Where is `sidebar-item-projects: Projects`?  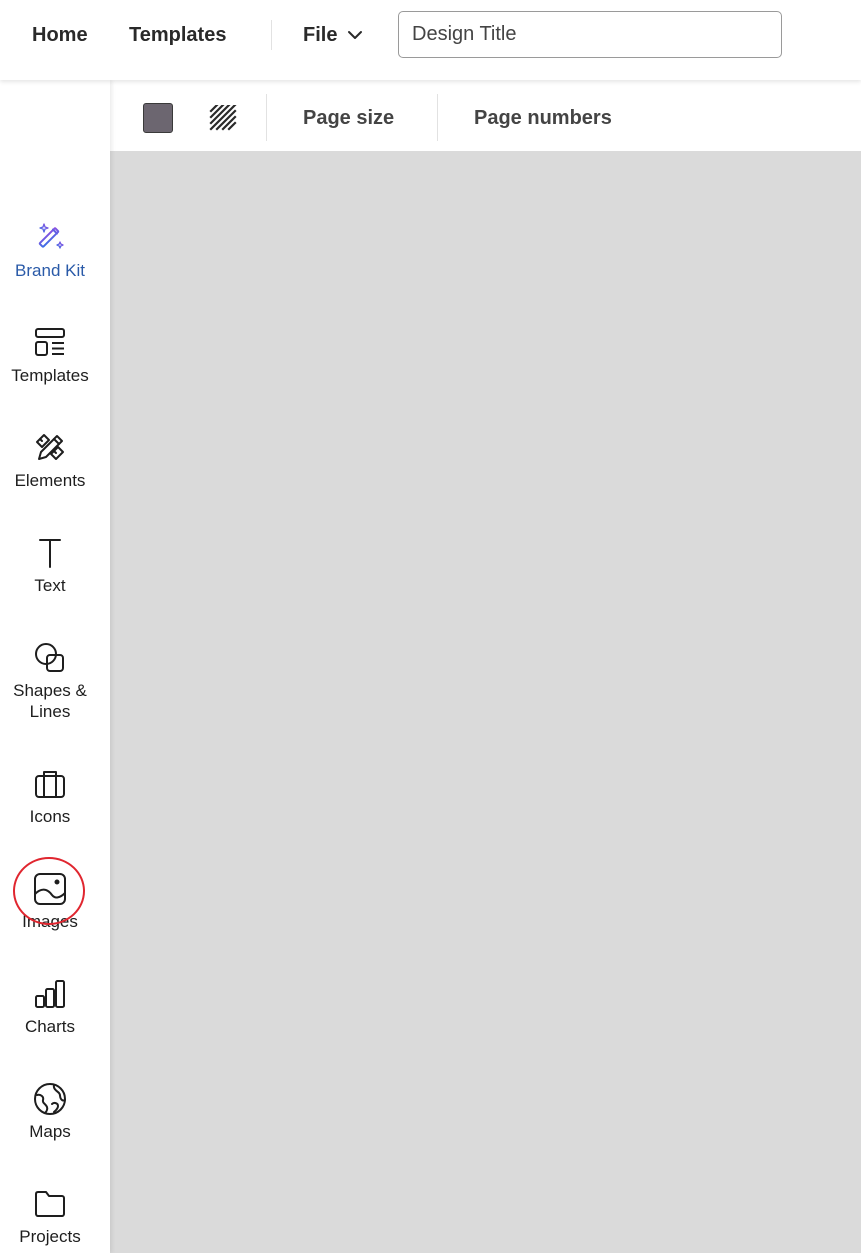 sidebar-item-projects: Projects is located at coordinates (50, 1216).